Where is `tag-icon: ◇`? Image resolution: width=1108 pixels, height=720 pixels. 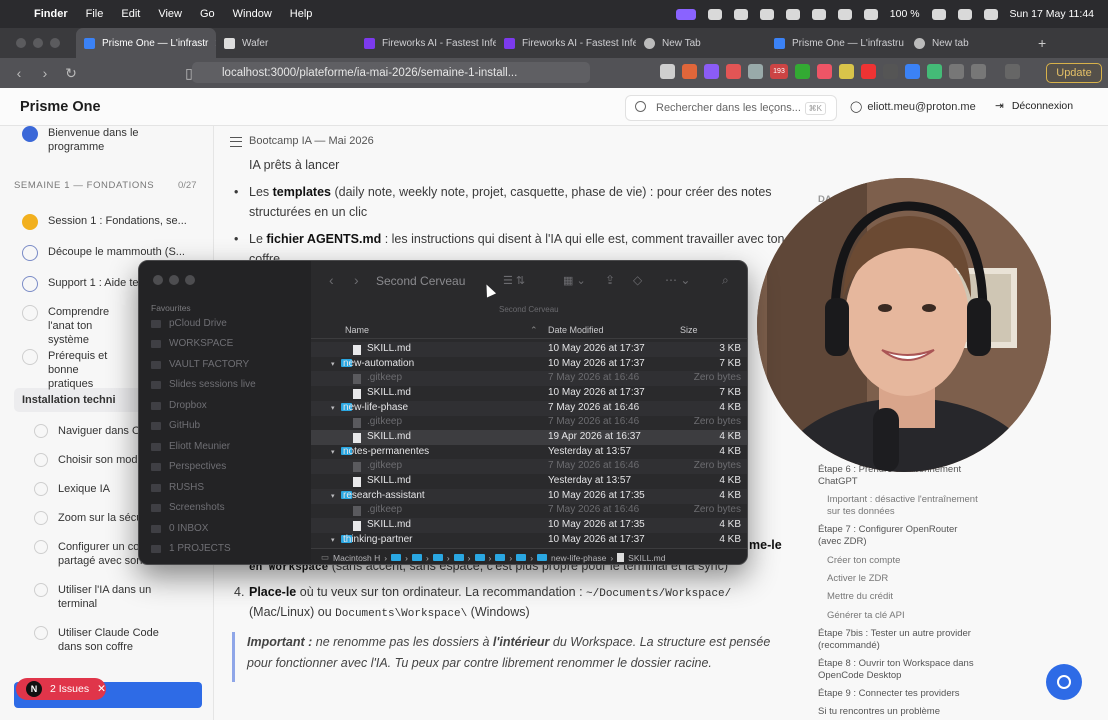
tag-icon: ◇ is located at coordinates (637, 280).